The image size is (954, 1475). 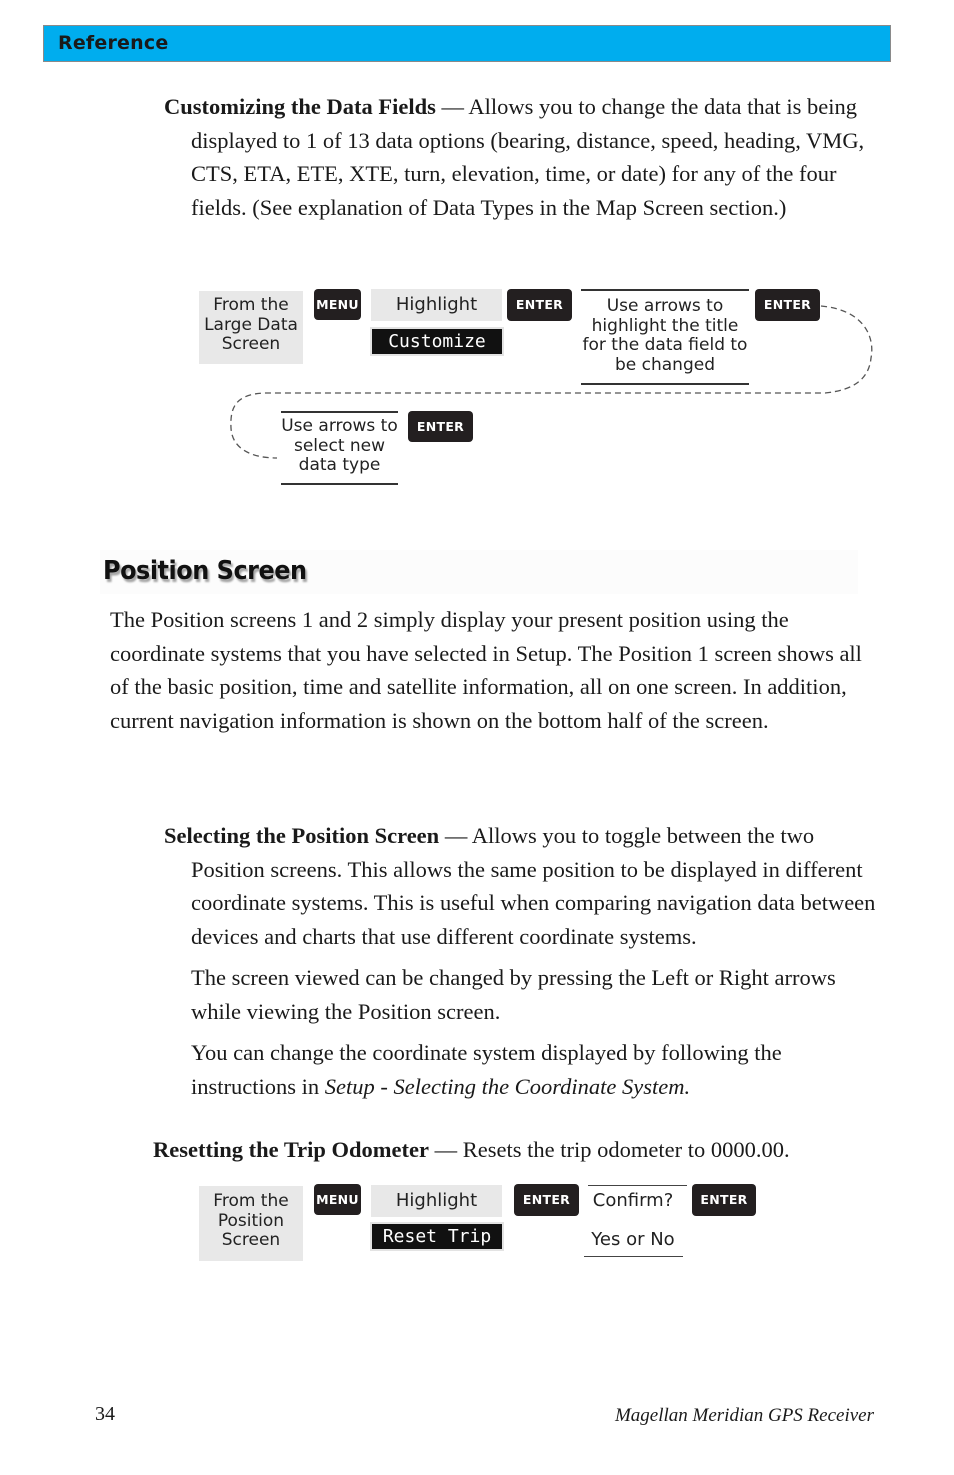 I want to click on resetting-term: Resetting the Trip Odometer, so click(x=291, y=1149).